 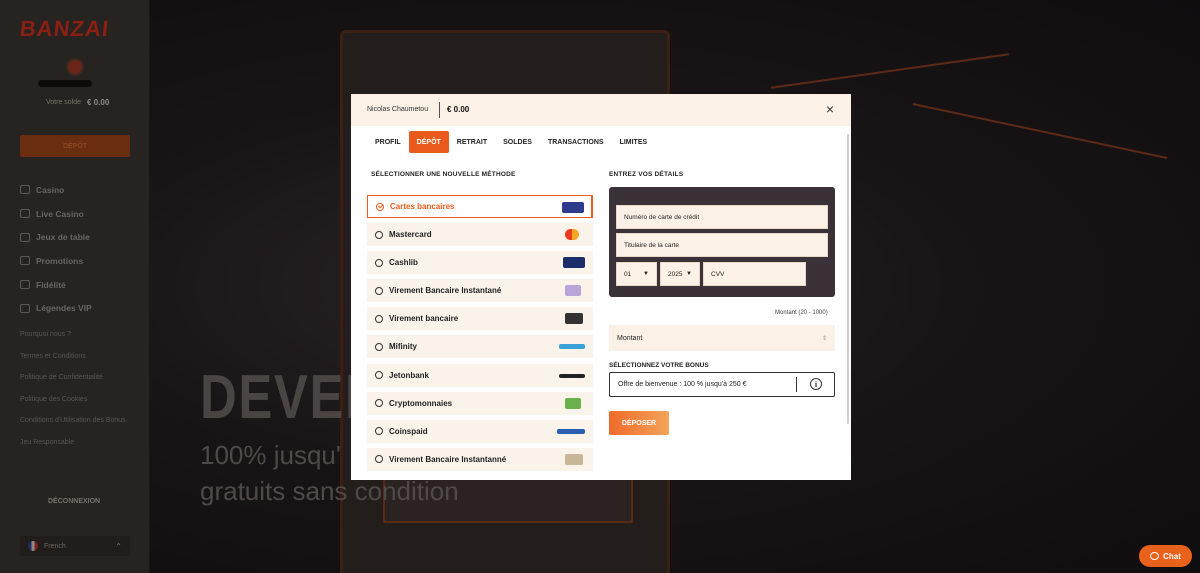 What do you see at coordinates (424, 319) in the screenshot?
I see `method-label: Virement bancaire` at bounding box center [424, 319].